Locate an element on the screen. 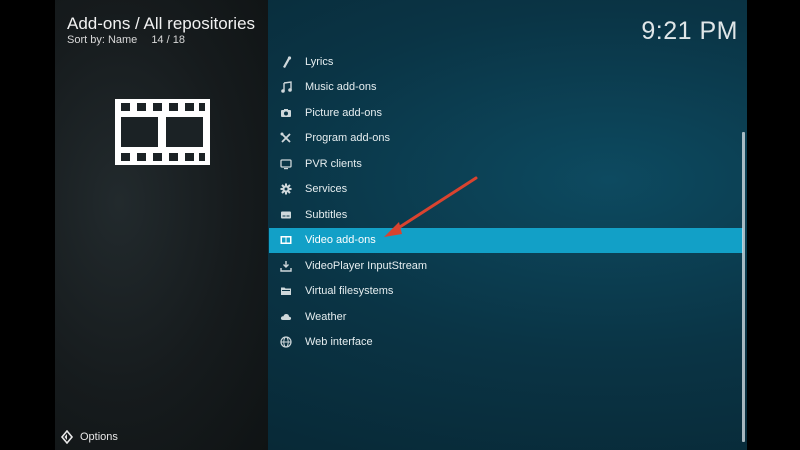 This screenshot has height=450, width=800. download-icon is located at coordinates (286, 266).